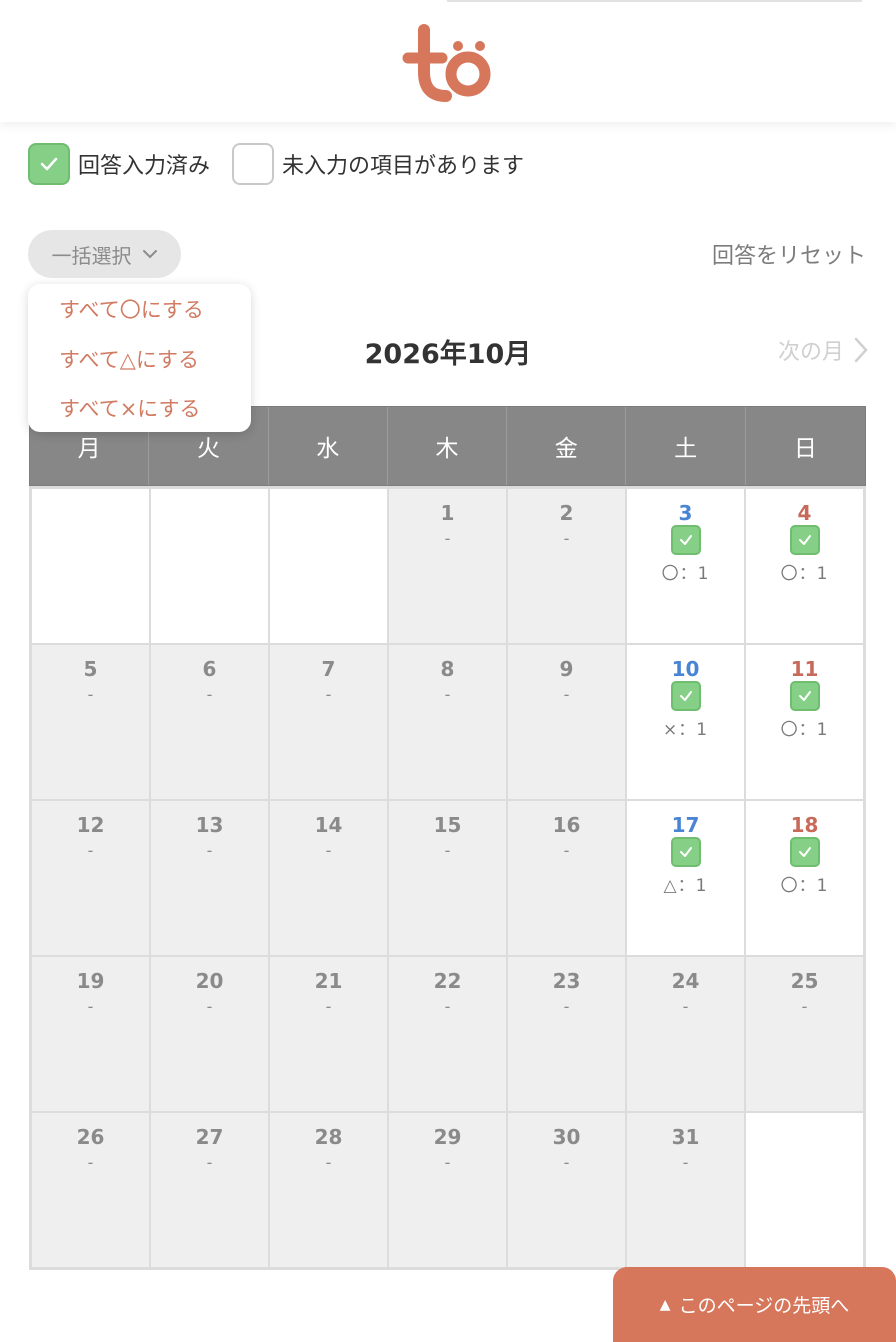 This screenshot has width=896, height=1342. I want to click on calendar-day-cell: 5-, so click(90, 722).